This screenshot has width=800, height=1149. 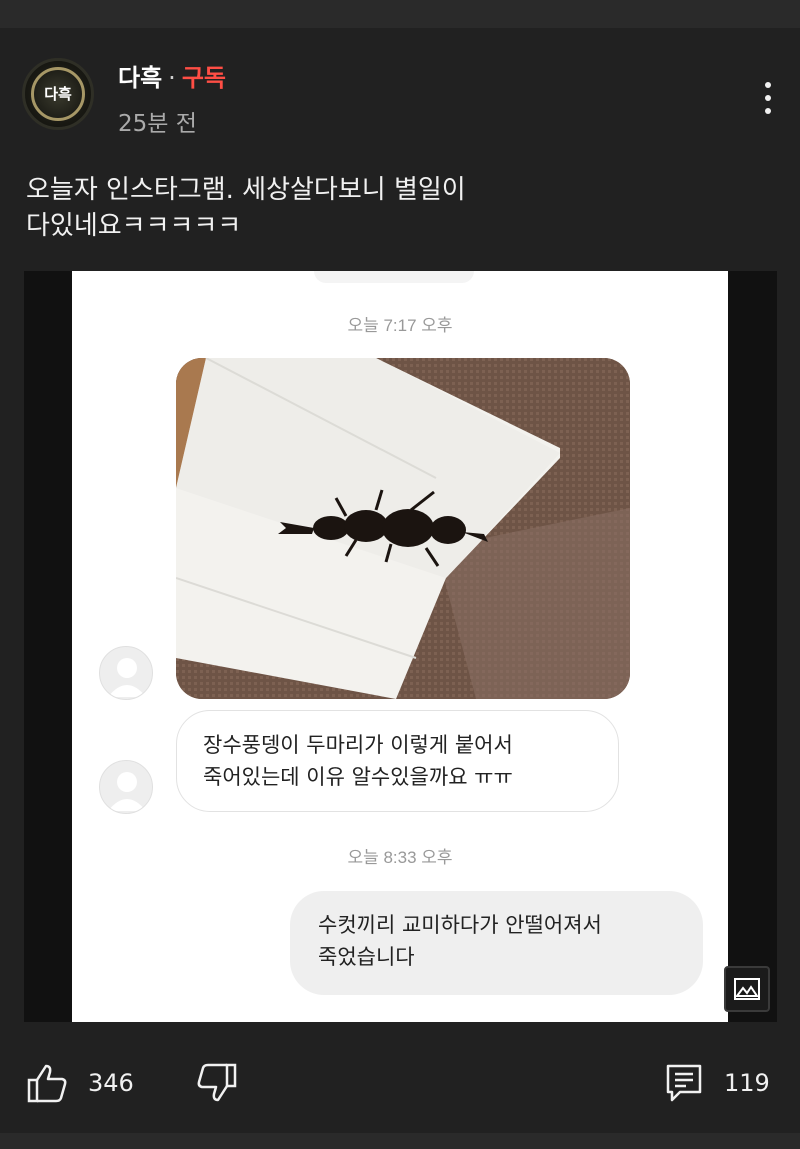 I want to click on thumbs-down-icon, so click(x=217, y=1082).